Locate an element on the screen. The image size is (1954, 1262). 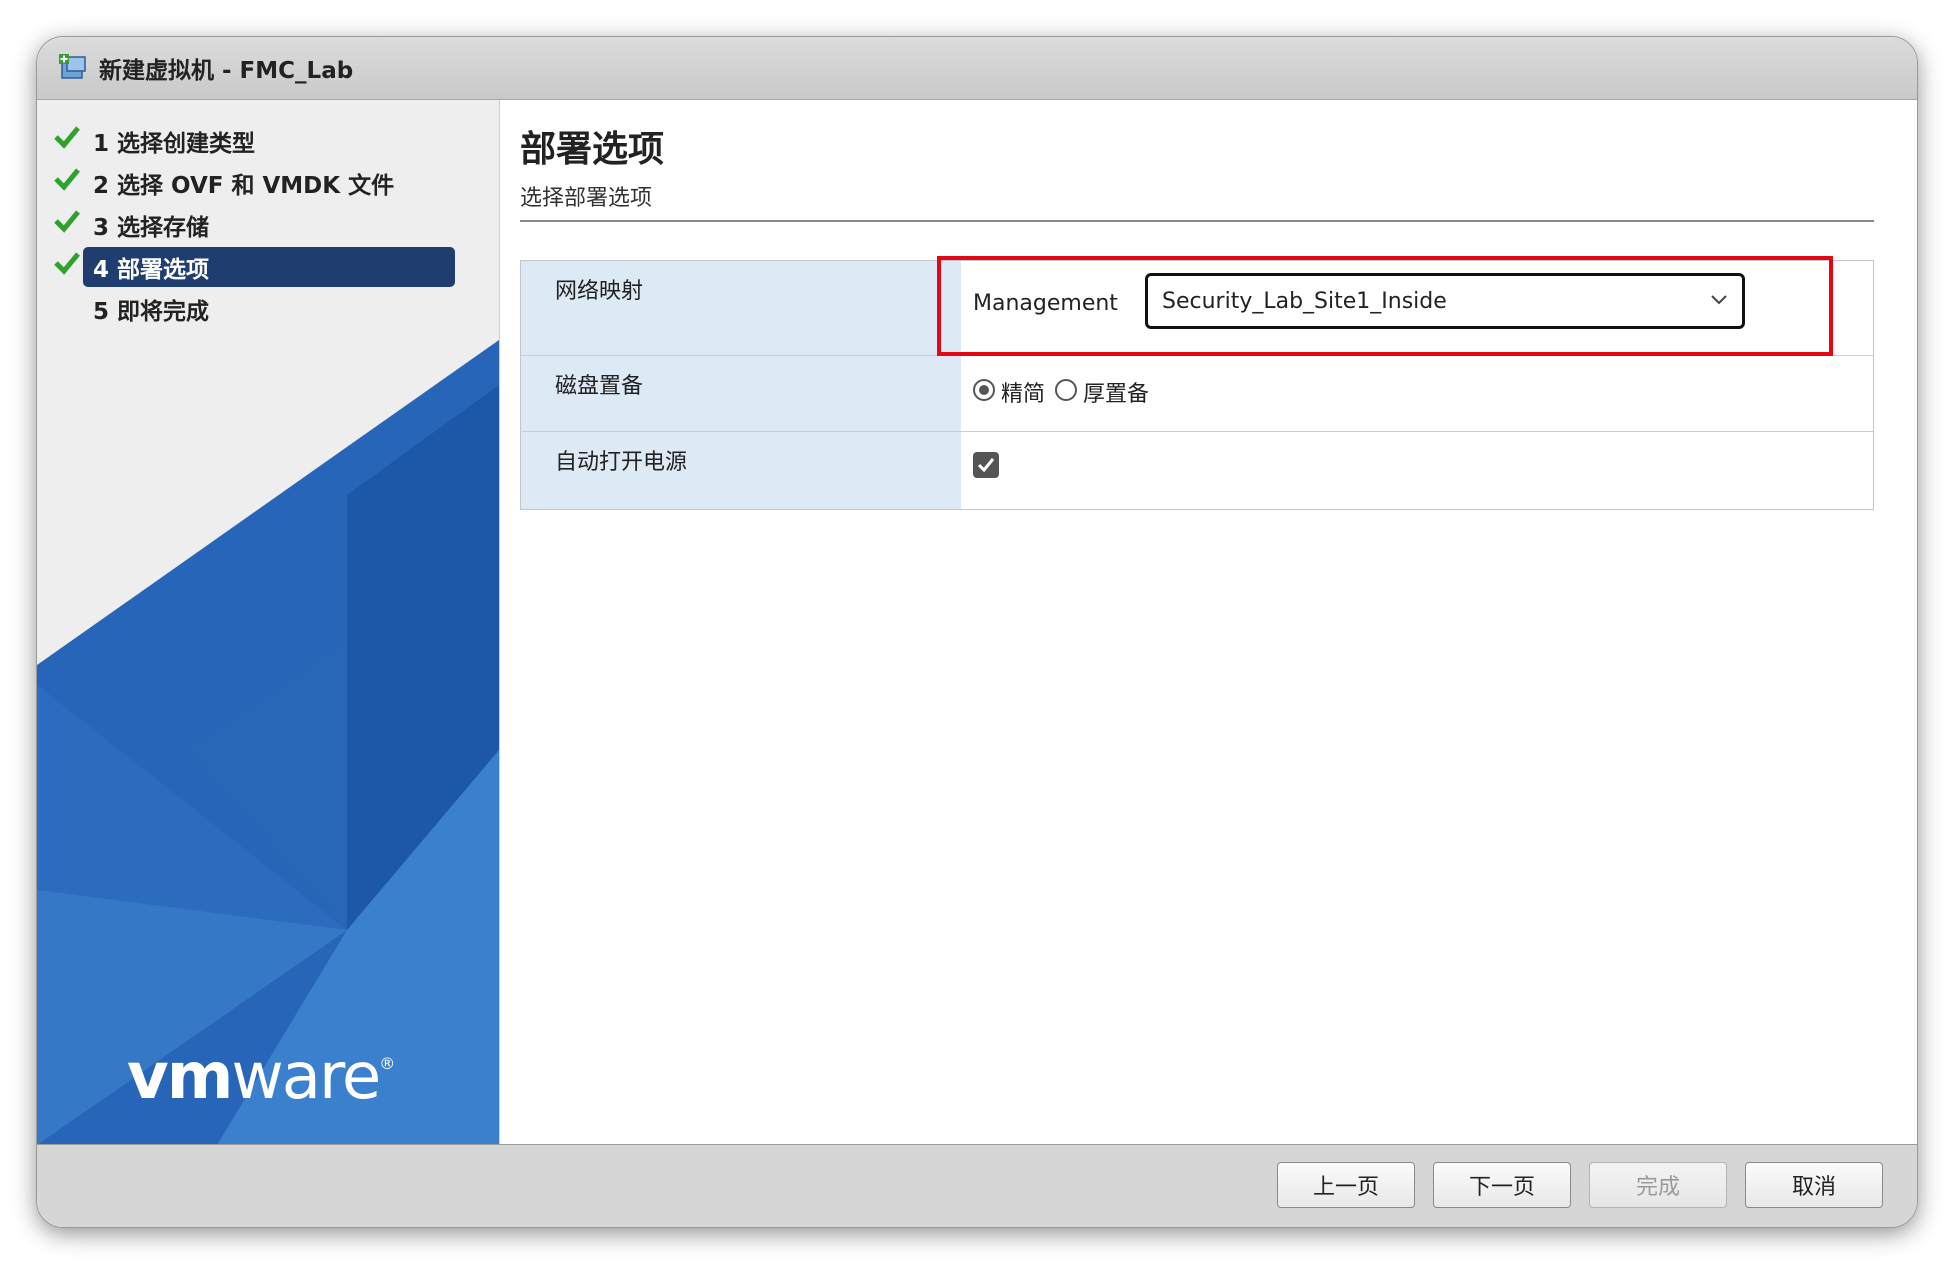
wizard-step-2: 2 选择 OVF 和 VMDK 文件 is located at coordinates (268, 181).